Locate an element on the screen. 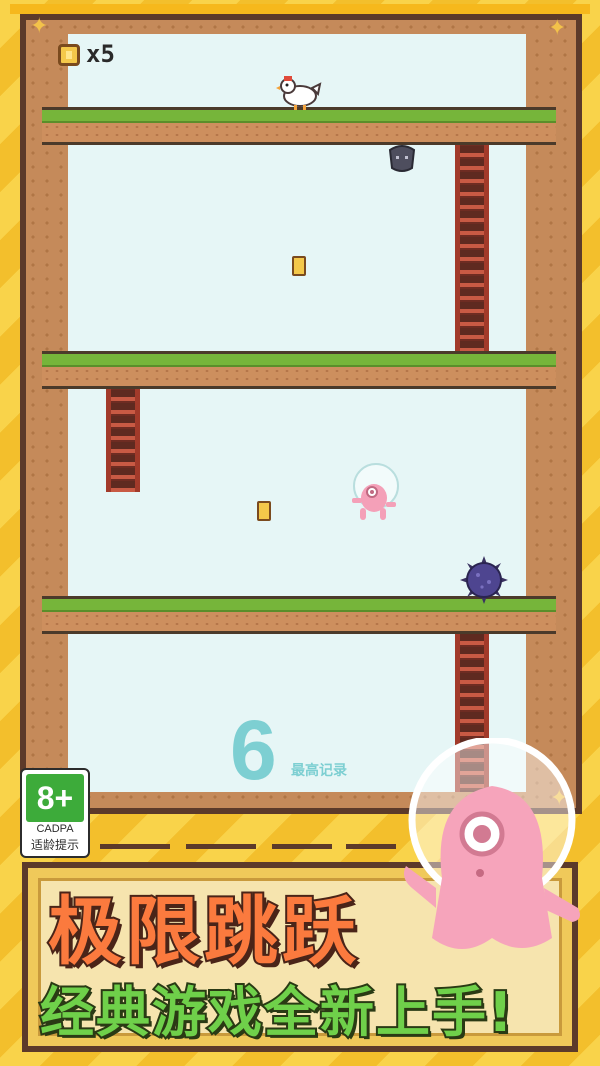 The image size is (600, 1066). age-rating-badge: 8+ CADPA 适龄提示 is located at coordinates (55, 813).